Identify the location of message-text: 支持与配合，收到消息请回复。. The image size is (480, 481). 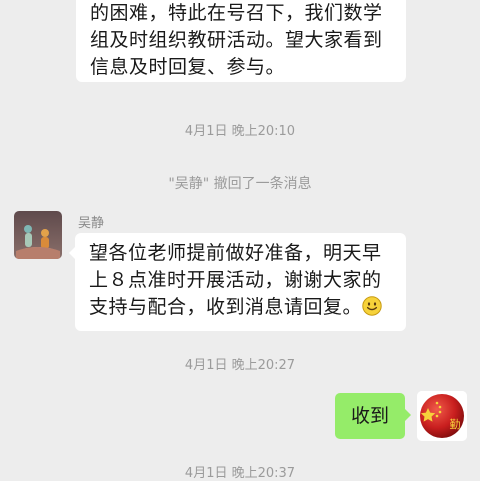
(226, 307).